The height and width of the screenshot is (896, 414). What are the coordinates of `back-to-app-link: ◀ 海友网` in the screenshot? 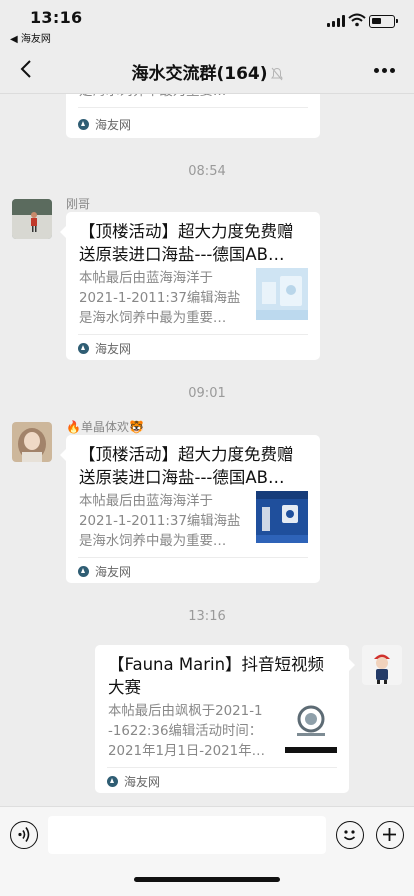 It's located at (30, 37).